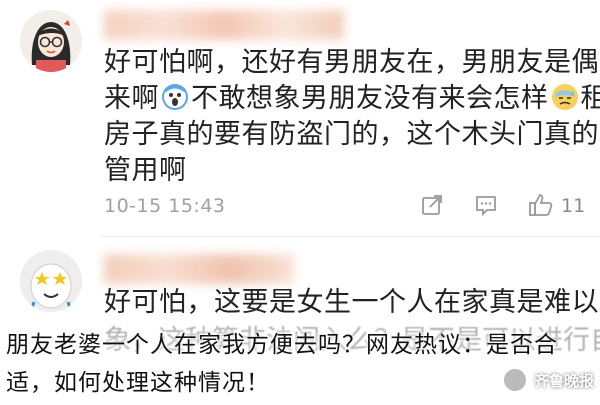 This screenshot has height=405, width=600. Describe the element at coordinates (352, 134) in the screenshot. I see `comment-text-line: 房子真的要有防盗门的，这个木头门真的不` at that location.